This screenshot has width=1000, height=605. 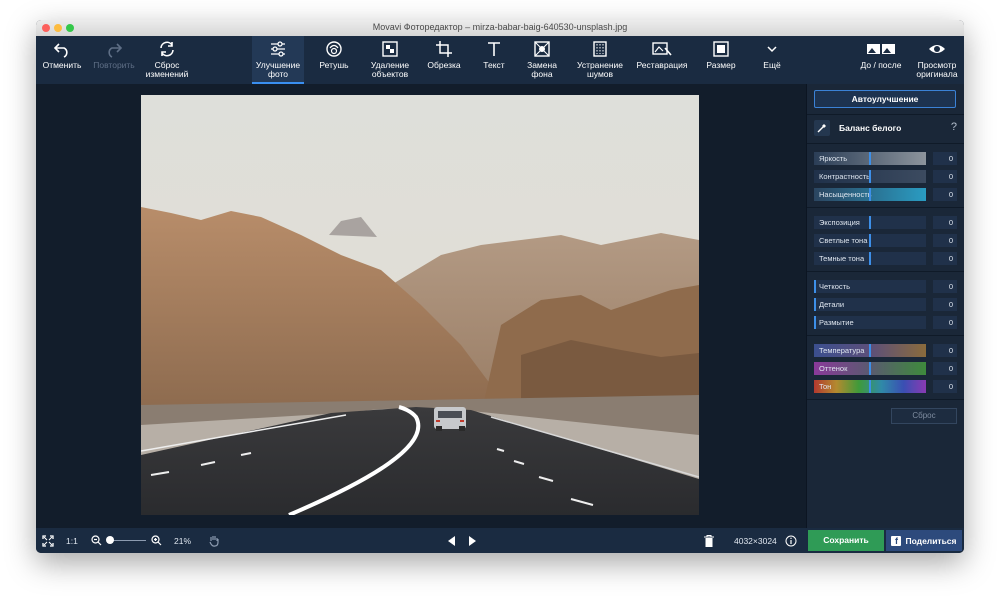 What do you see at coordinates (600, 69) in the screenshot?
I see `denoise-label: Устранение шумов` at bounding box center [600, 69].